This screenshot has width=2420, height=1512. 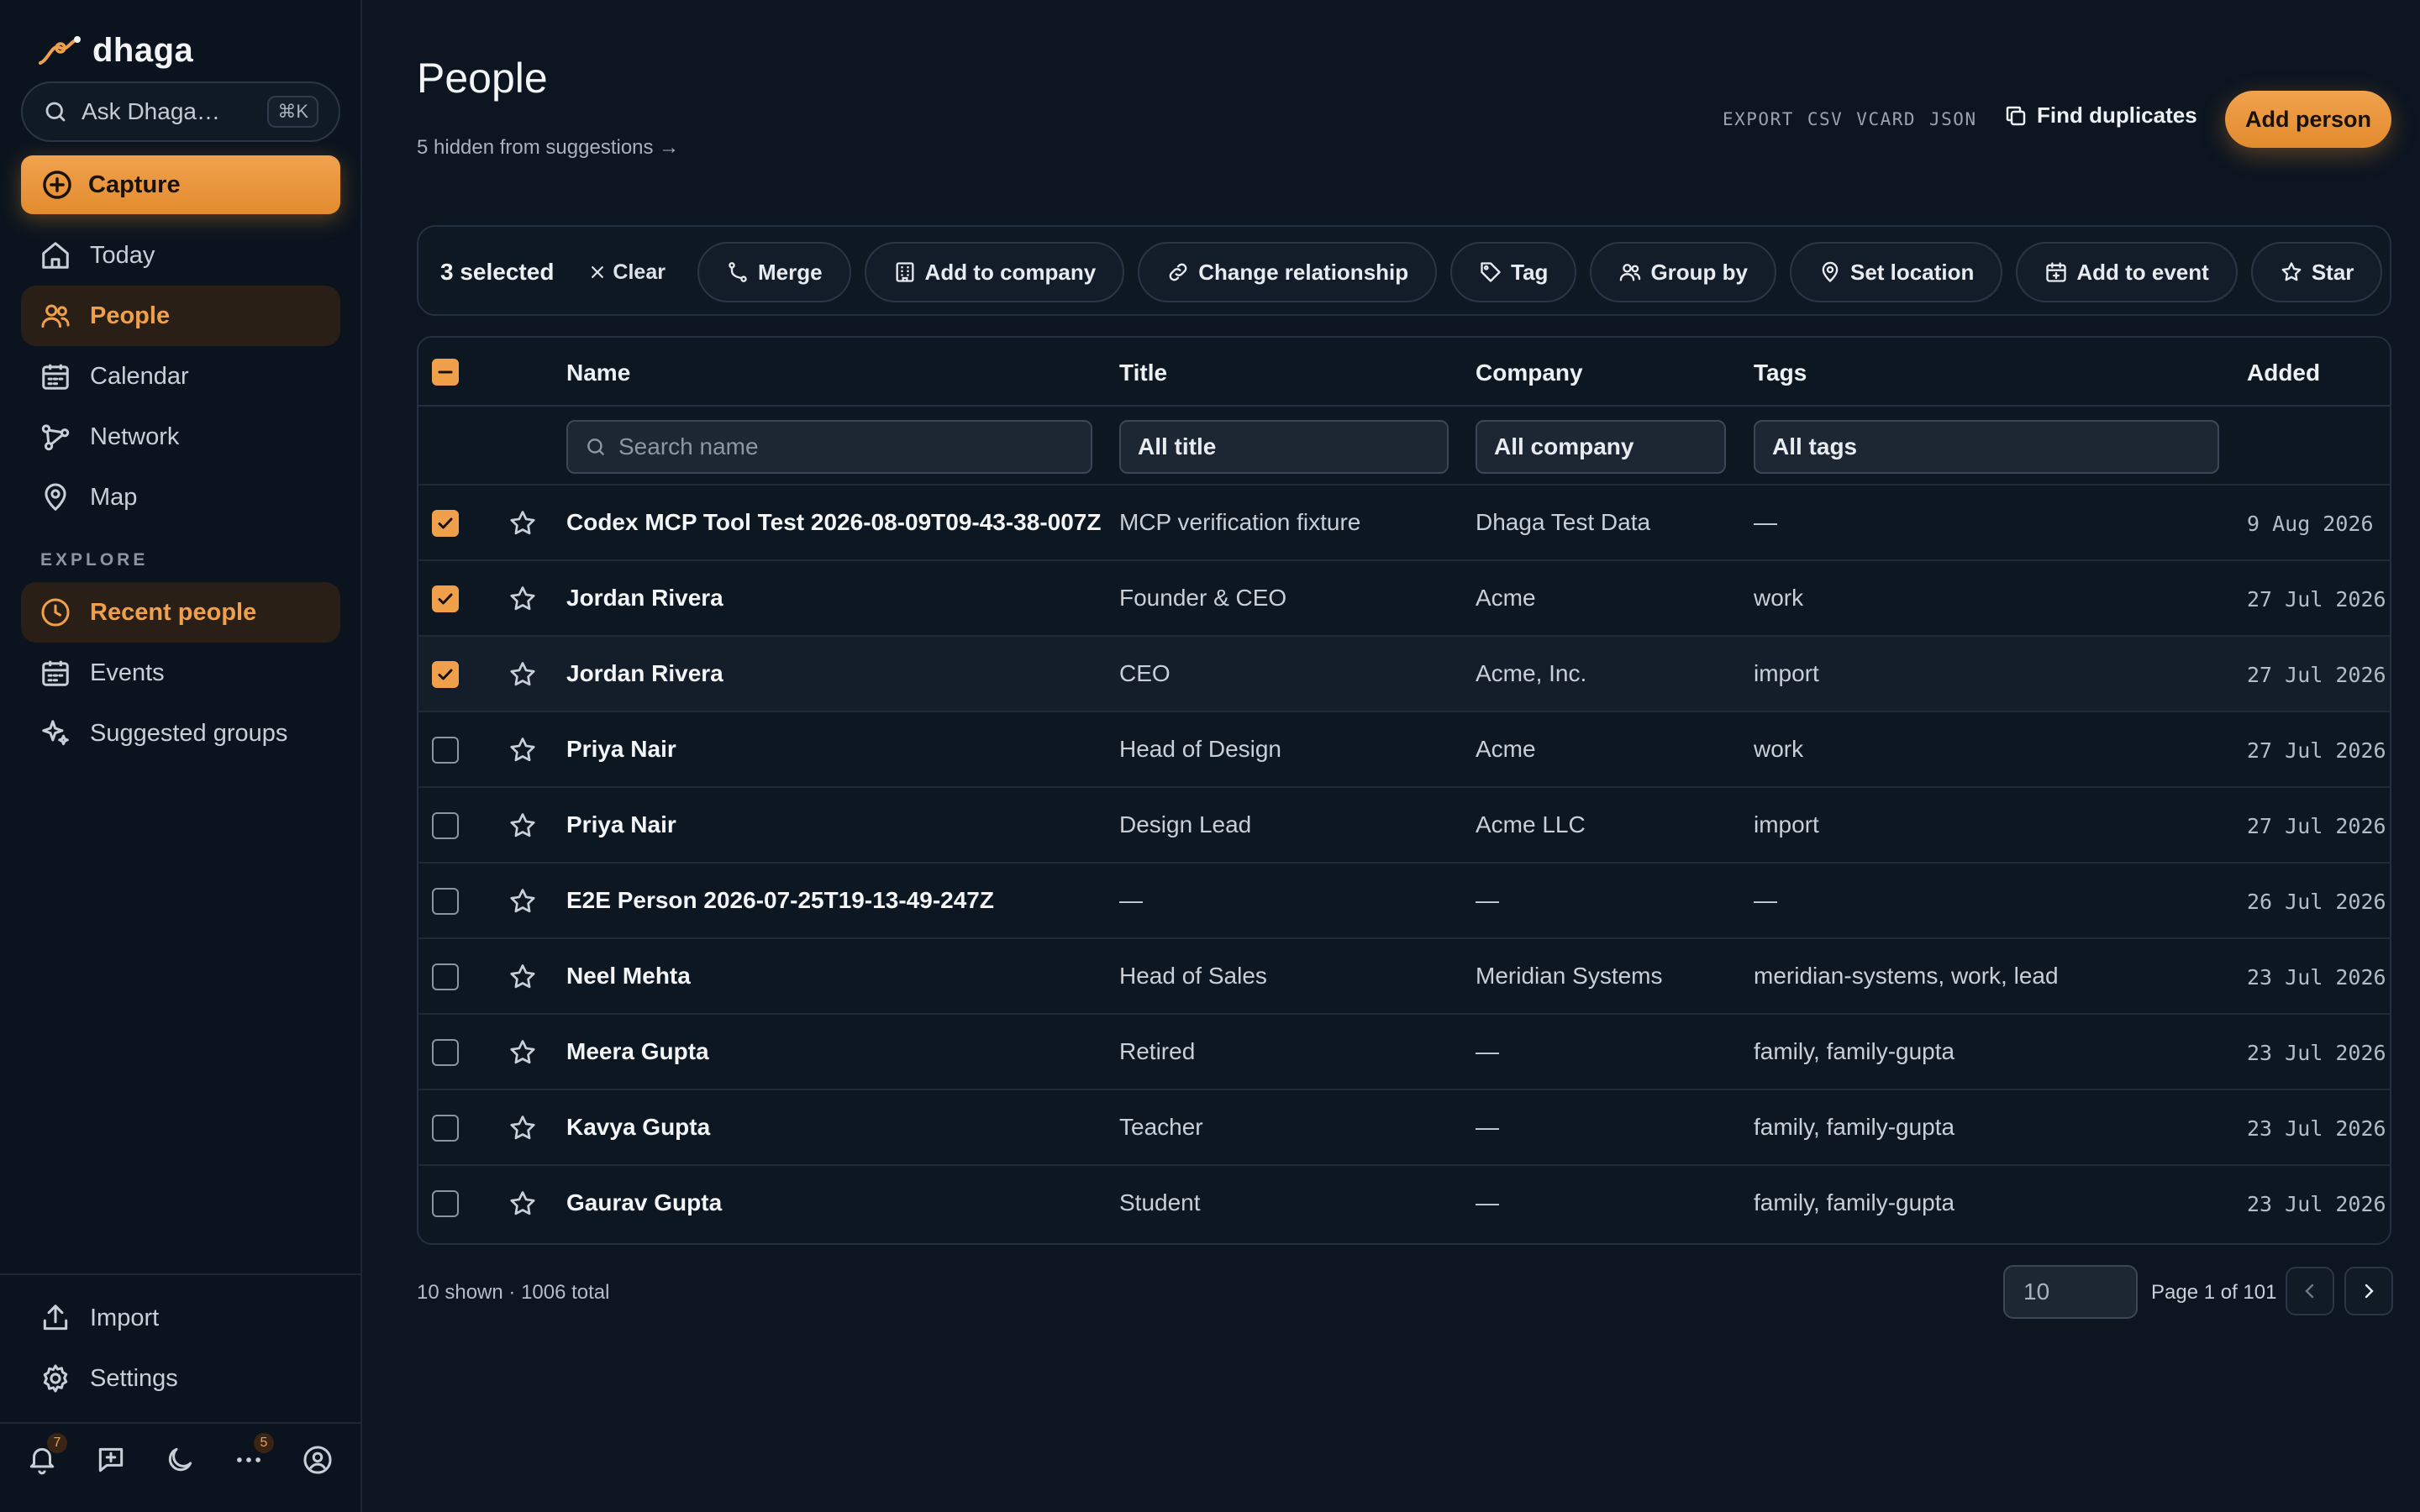 I want to click on notifications-button: 7, so click(x=46, y=1455).